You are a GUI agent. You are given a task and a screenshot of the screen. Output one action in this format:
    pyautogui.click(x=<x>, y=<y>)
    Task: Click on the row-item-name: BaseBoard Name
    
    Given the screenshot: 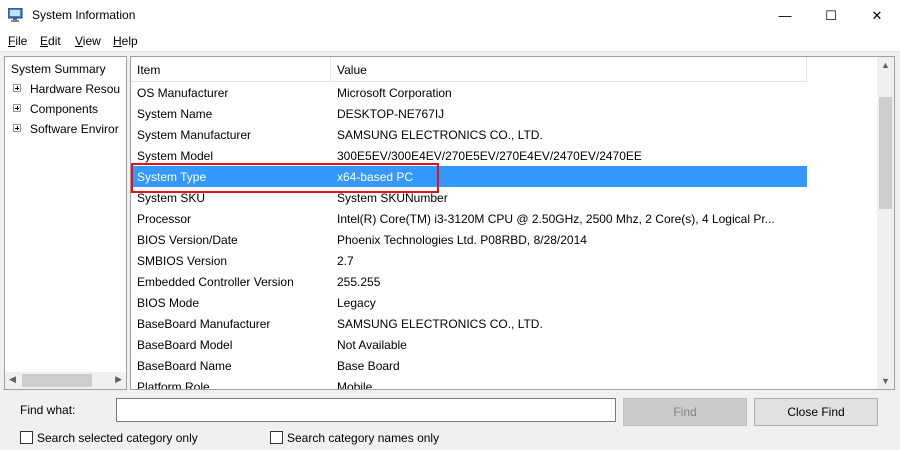 What is the action you would take?
    pyautogui.click(x=184, y=366)
    